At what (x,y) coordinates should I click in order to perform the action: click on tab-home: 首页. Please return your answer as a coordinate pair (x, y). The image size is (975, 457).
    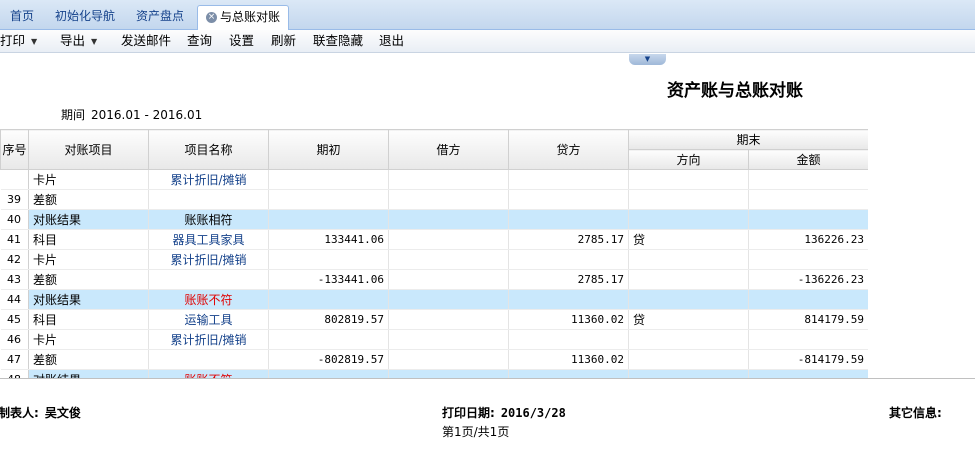
    Looking at the image, I should click on (22, 16).